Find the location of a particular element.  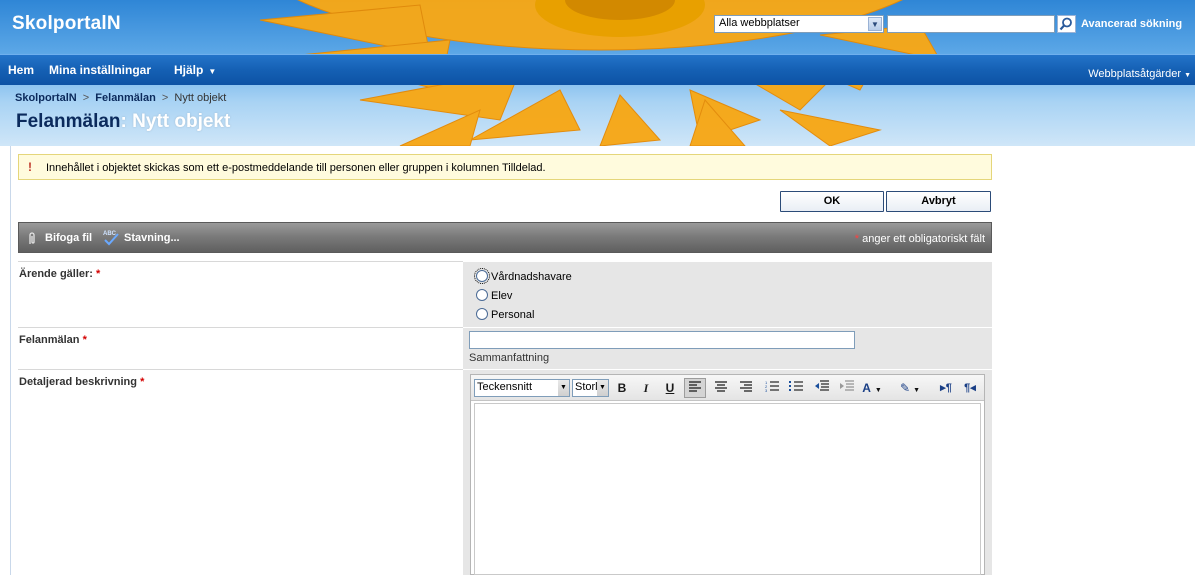

search-button is located at coordinates (1066, 24).